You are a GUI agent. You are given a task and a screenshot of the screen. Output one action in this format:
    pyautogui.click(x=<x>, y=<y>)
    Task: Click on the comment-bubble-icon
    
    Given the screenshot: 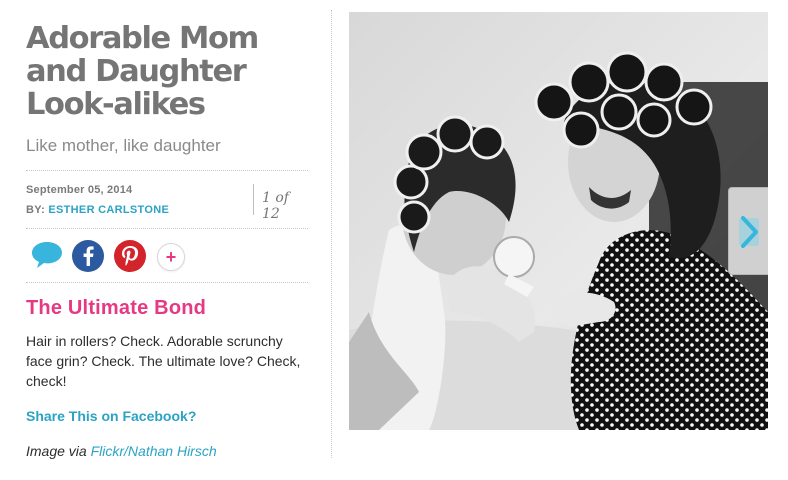 What is the action you would take?
    pyautogui.click(x=47, y=255)
    